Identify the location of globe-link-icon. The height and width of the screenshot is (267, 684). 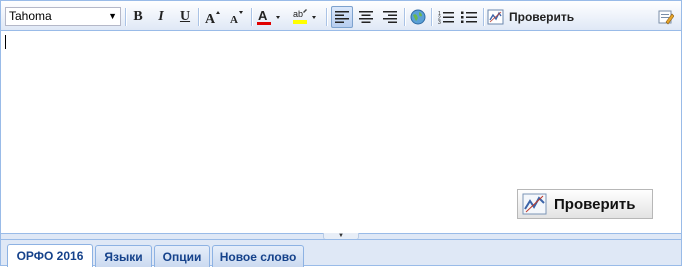
(418, 17).